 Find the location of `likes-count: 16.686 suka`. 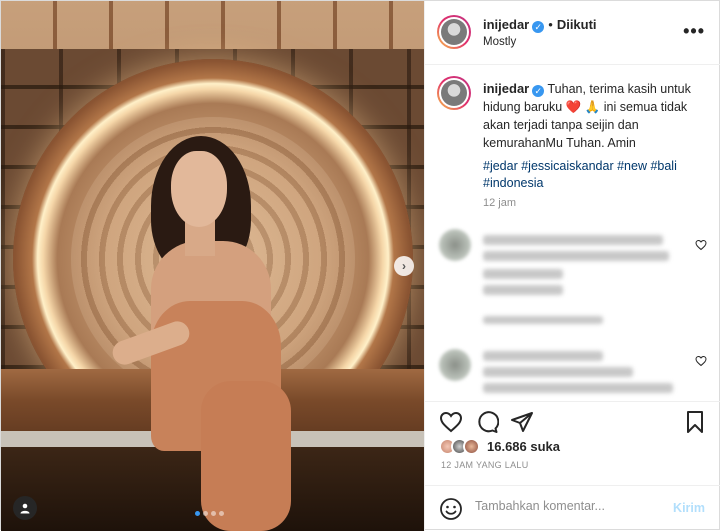

likes-count: 16.686 suka is located at coordinates (523, 446).